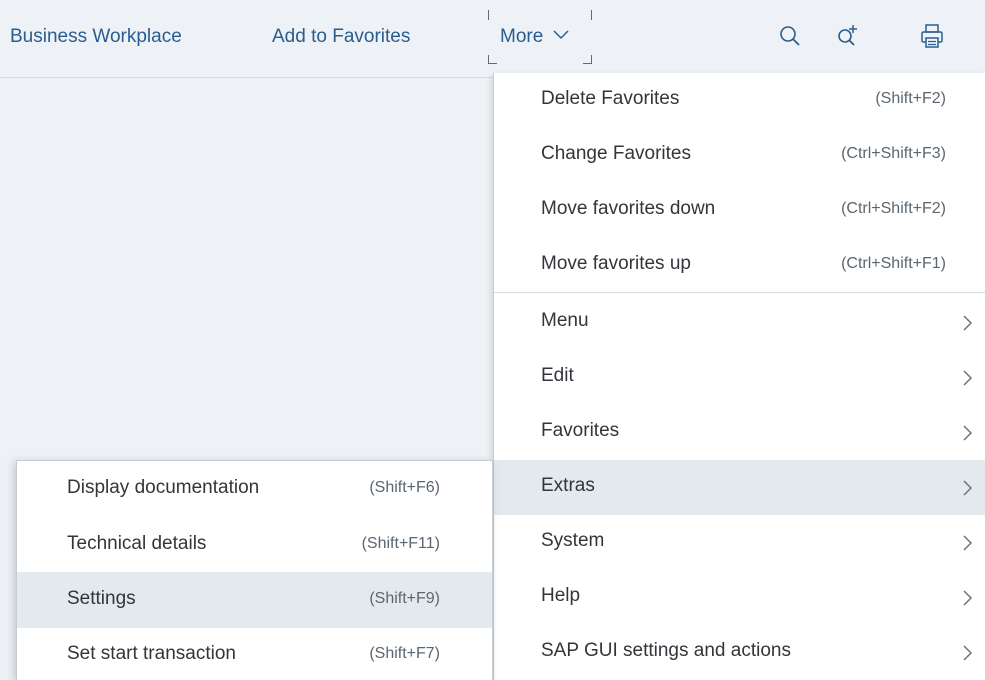  What do you see at coordinates (666, 650) in the screenshot?
I see `menu-item-label: SAP GUI settings and actions` at bounding box center [666, 650].